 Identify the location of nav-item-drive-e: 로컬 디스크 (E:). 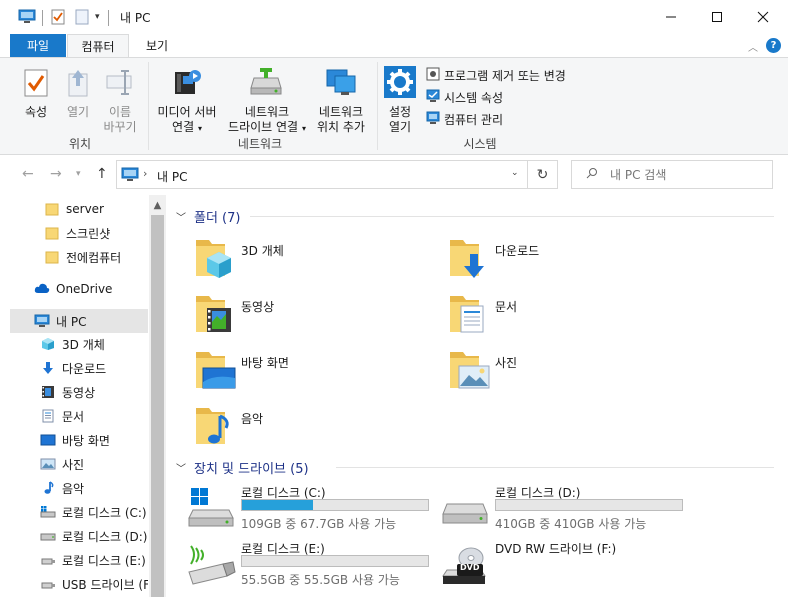
(79, 560).